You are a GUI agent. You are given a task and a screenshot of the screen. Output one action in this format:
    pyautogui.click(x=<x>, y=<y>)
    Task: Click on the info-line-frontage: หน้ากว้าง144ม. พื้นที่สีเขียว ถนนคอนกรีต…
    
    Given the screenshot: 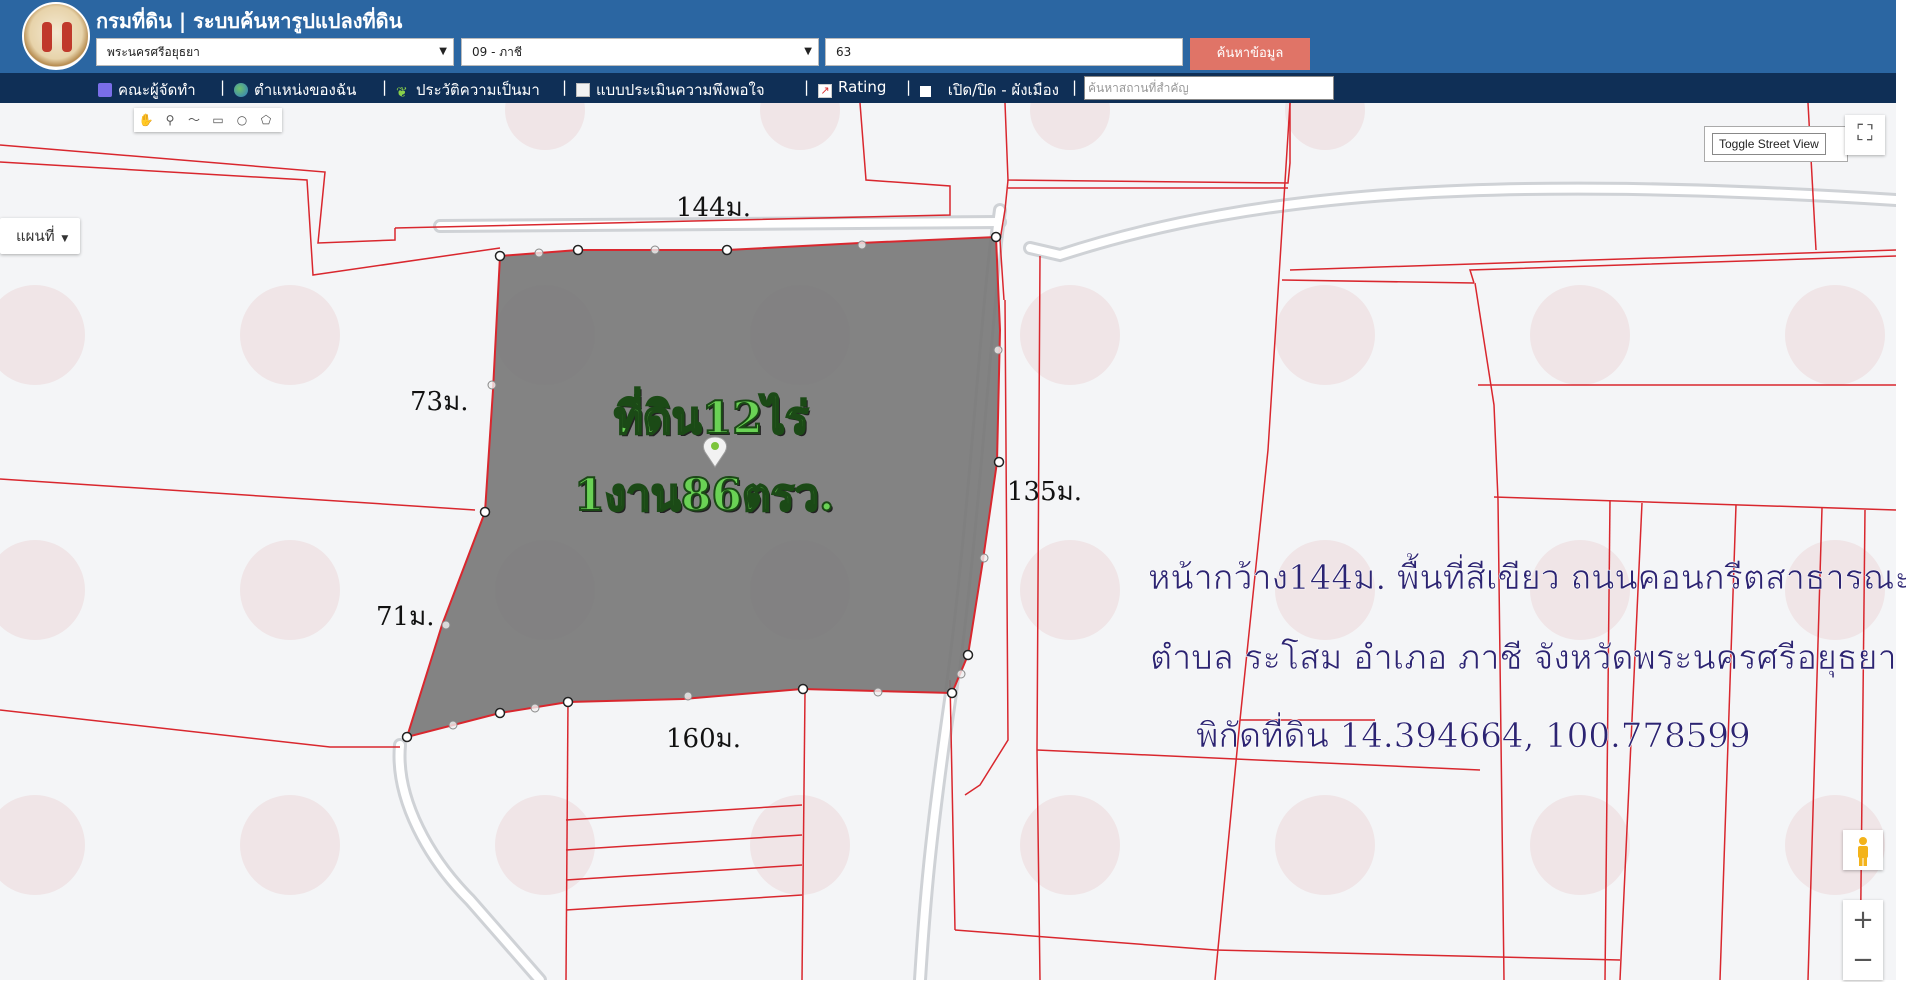 What is the action you would take?
    pyautogui.click(x=1527, y=578)
    